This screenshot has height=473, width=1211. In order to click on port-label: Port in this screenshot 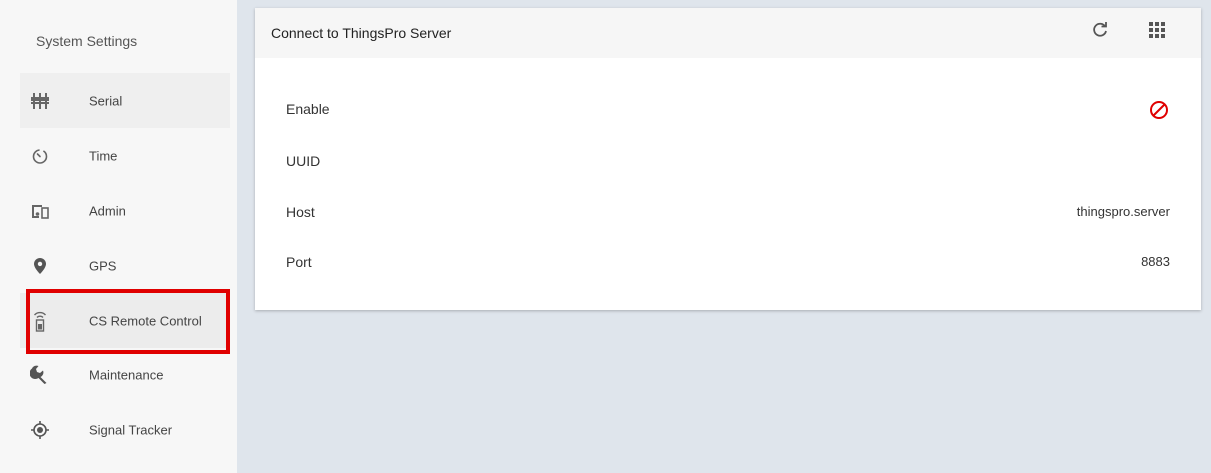, I will do `click(299, 262)`.